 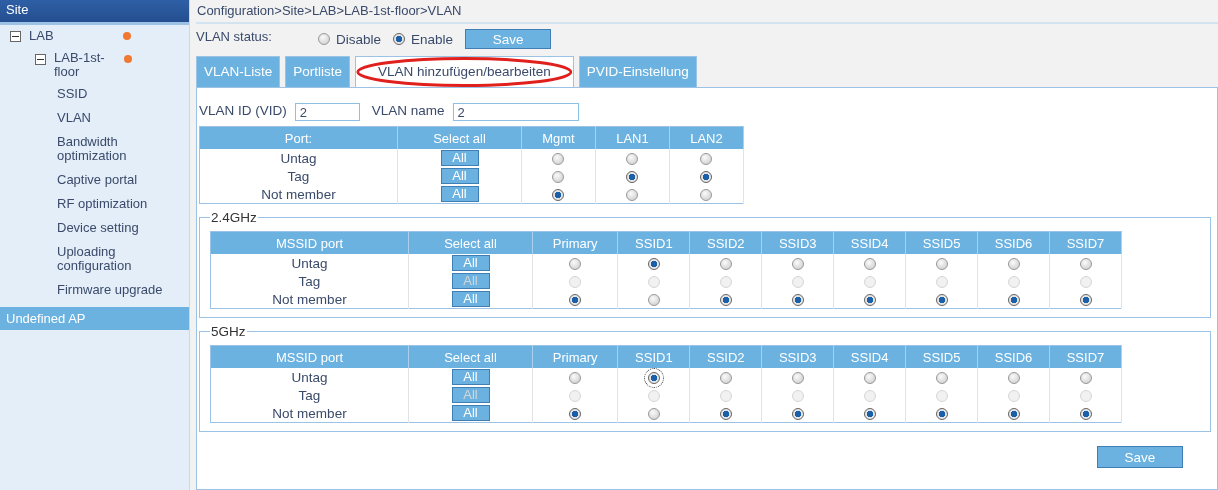 What do you see at coordinates (88, 94) in the screenshot?
I see `tree-item: SSID` at bounding box center [88, 94].